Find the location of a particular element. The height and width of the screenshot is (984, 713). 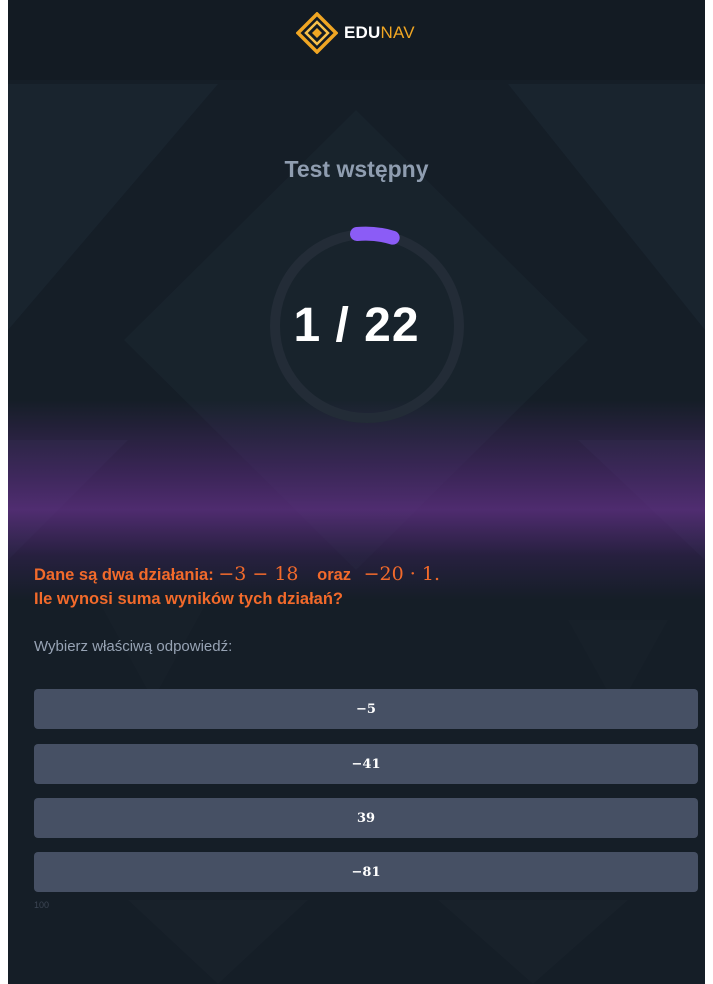

answer-option-3: 39 is located at coordinates (366, 818).